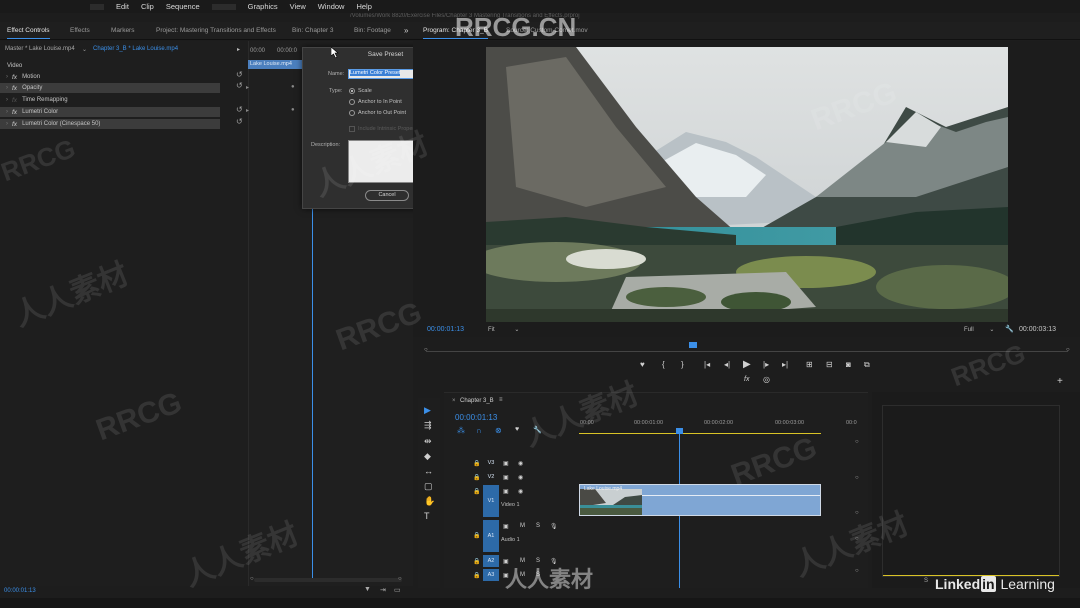 The height and width of the screenshot is (608, 1080). Describe the element at coordinates (479, 430) in the screenshot. I see `snap-icon: ∩` at that location.